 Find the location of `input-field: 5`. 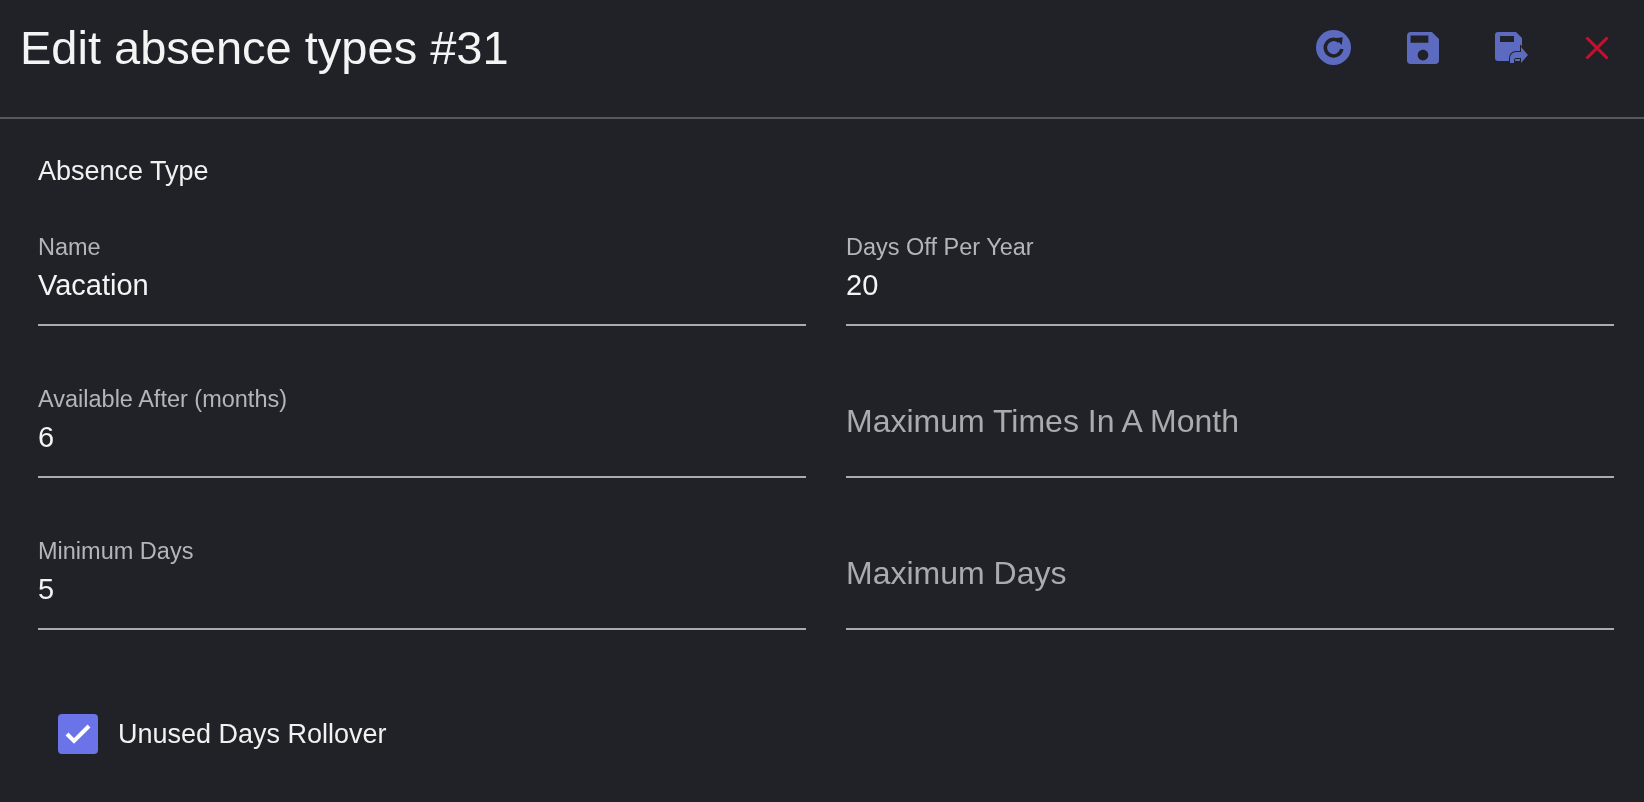

input-field: 5 is located at coordinates (422, 597).